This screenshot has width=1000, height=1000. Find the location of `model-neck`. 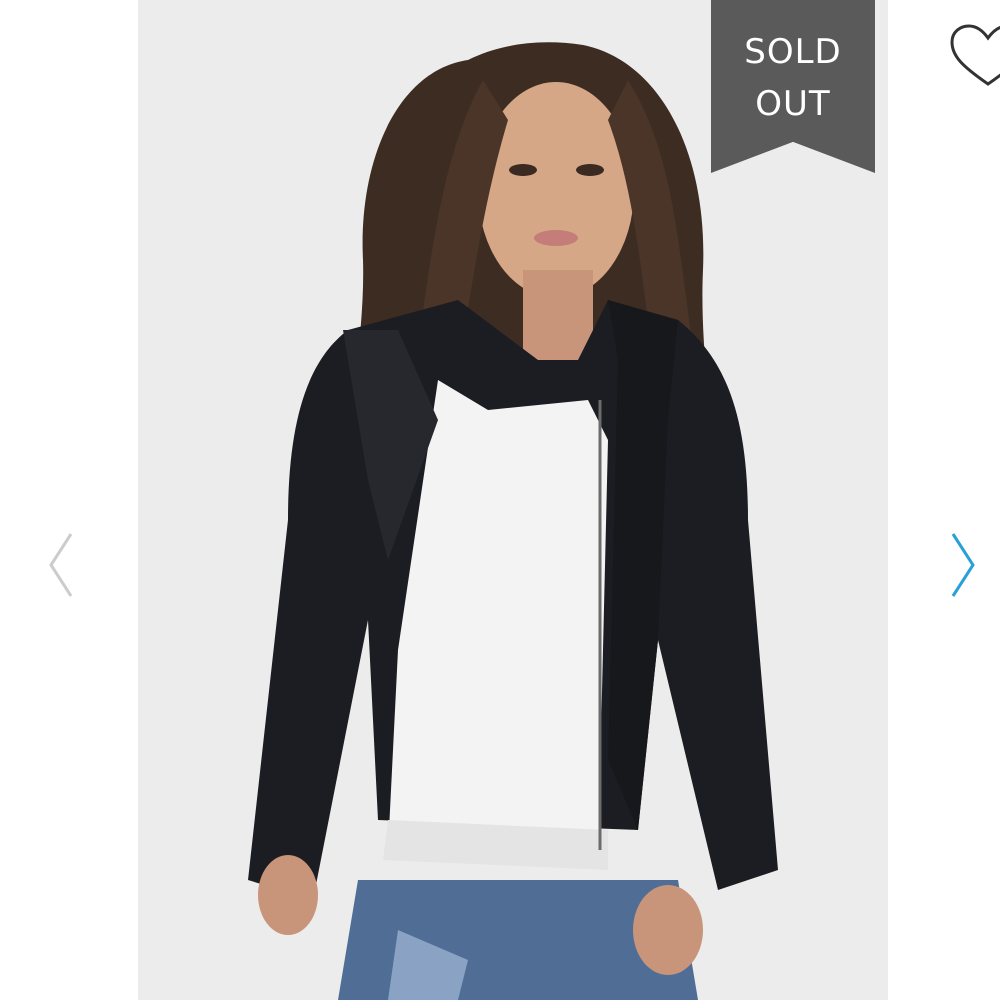

model-neck is located at coordinates (558, 315).